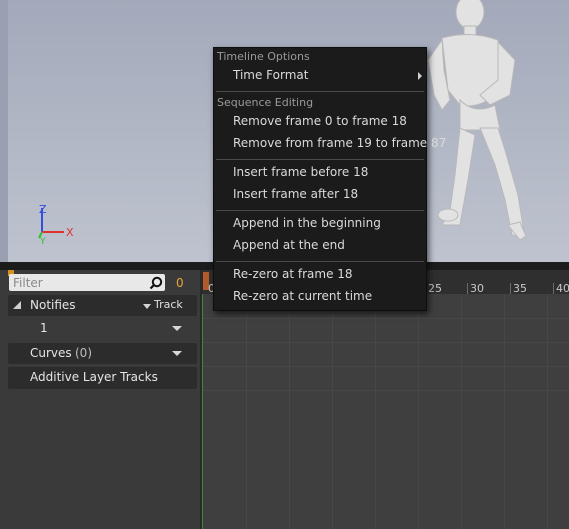 This screenshot has height=529, width=569. I want to click on menu-item-remove-19-87: Remove from frame 19 to frame 87, so click(330, 144).